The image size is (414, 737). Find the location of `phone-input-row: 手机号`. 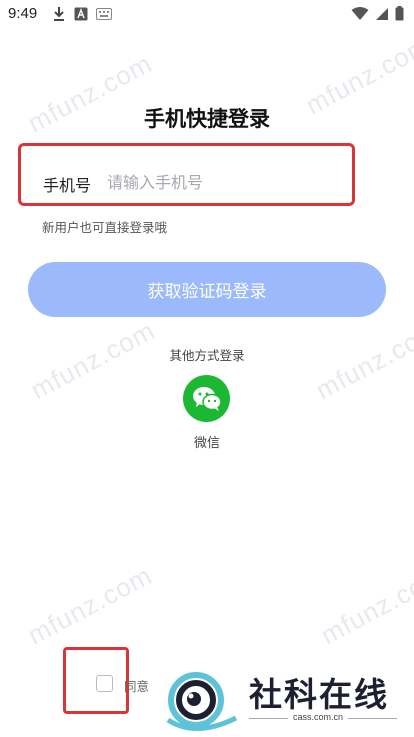

phone-input-row: 手机号 is located at coordinates (186, 174).